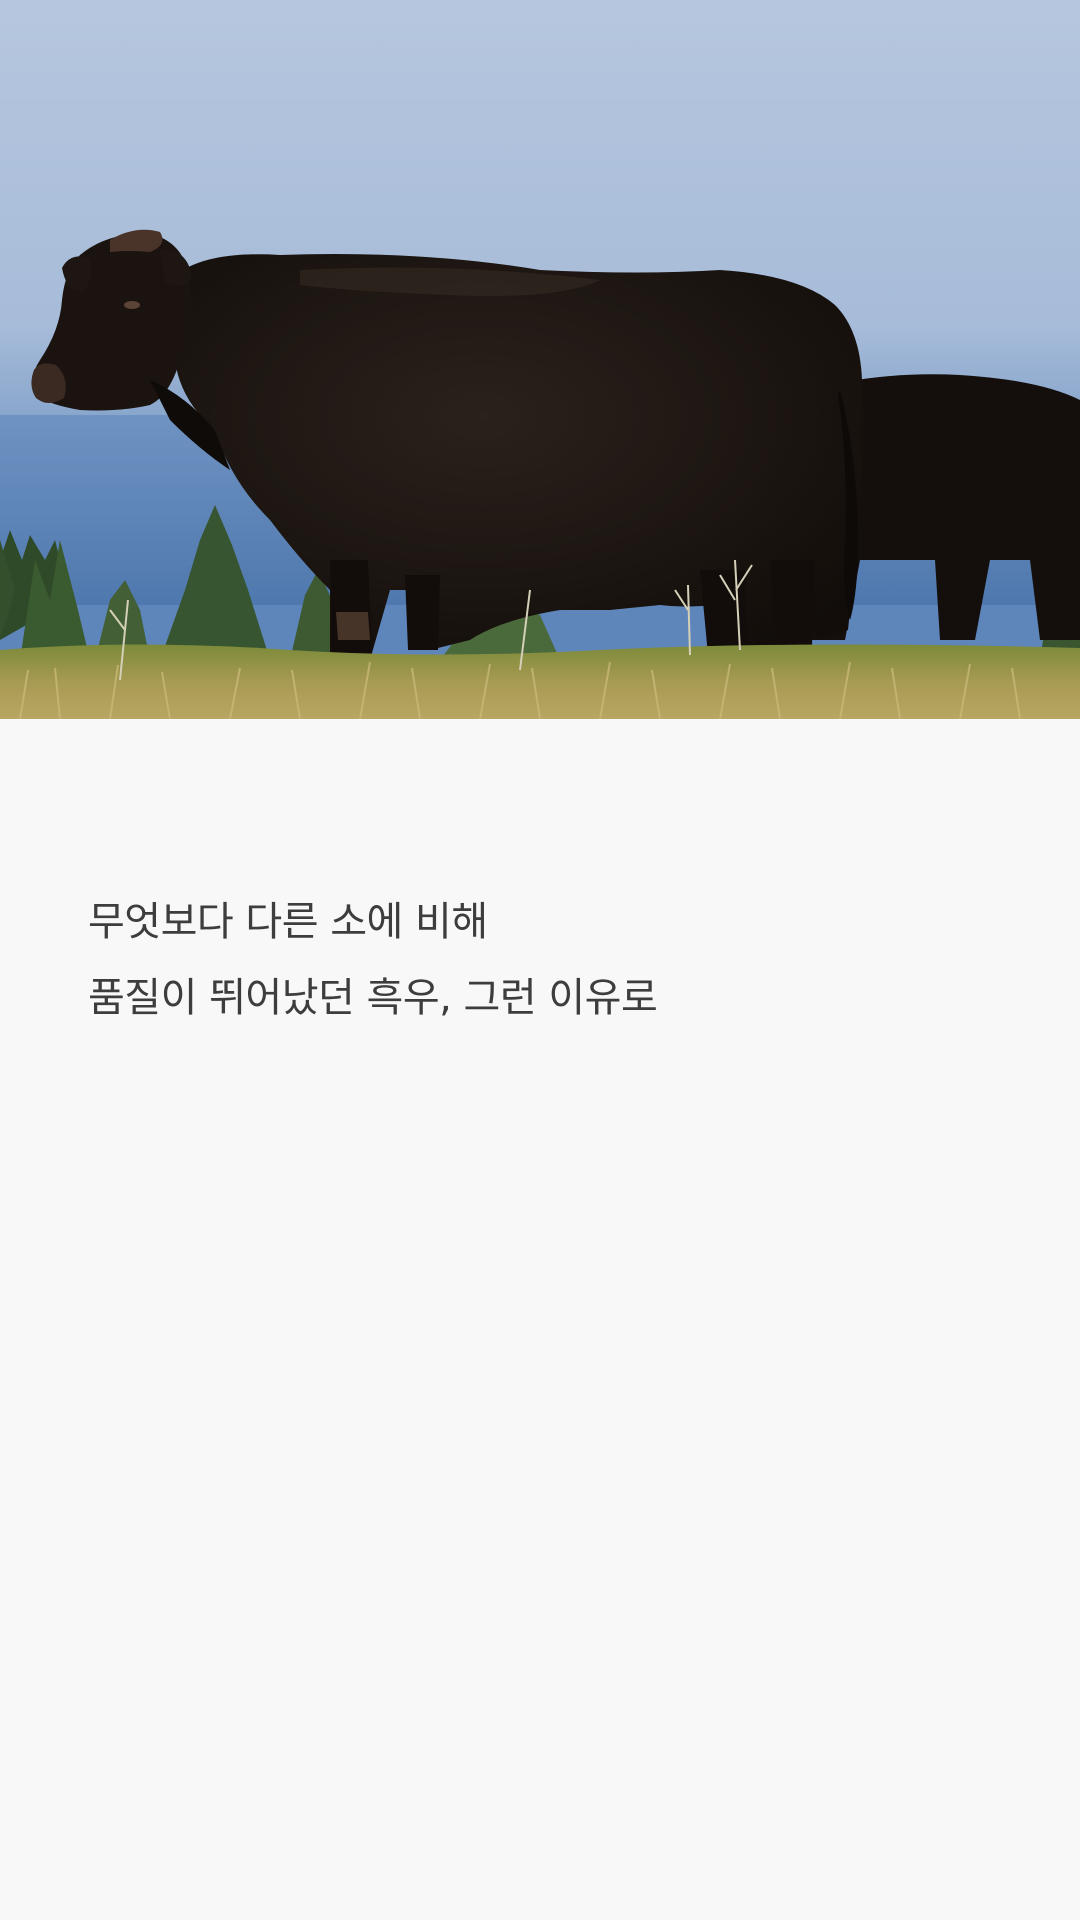  What do you see at coordinates (548, 960) in the screenshot?
I see `story-caption: 무엇보다 다른 소에 비해 품질이 뛰어났던 흑우, 그런 이유로` at bounding box center [548, 960].